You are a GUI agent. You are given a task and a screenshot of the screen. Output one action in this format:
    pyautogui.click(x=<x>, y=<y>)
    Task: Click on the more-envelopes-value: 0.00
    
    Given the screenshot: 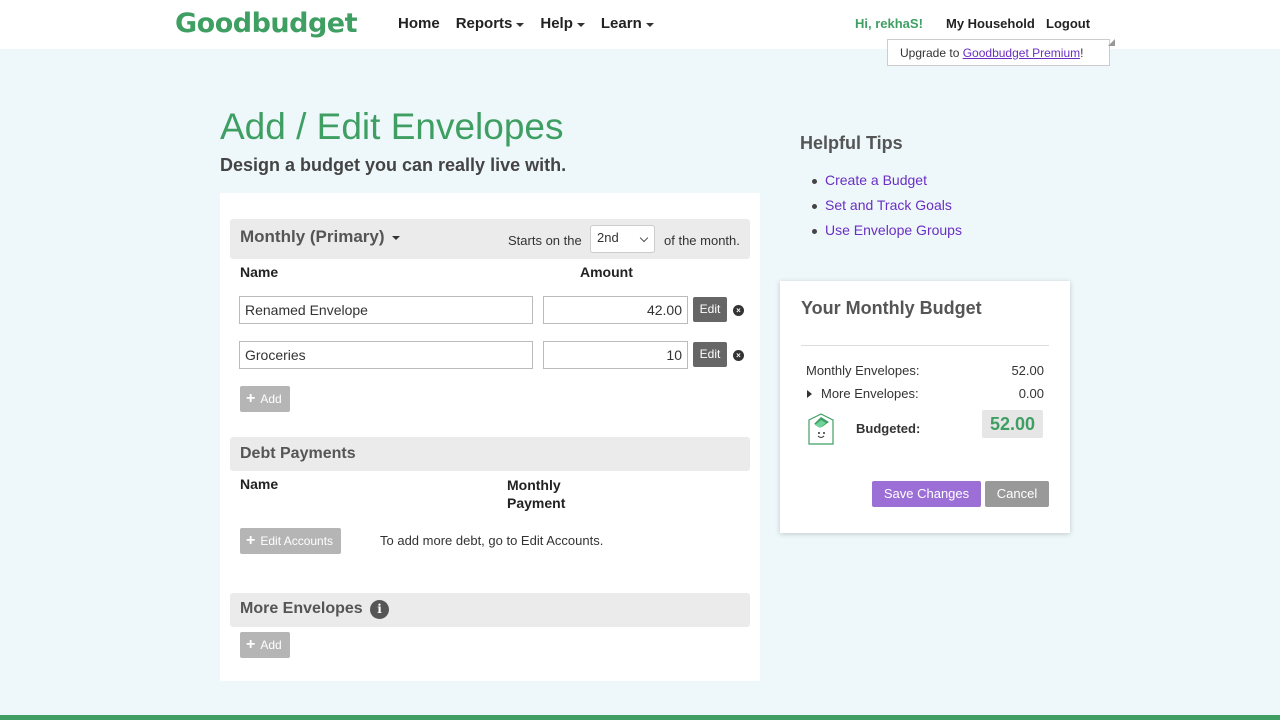 What is the action you would take?
    pyautogui.click(x=1031, y=393)
    